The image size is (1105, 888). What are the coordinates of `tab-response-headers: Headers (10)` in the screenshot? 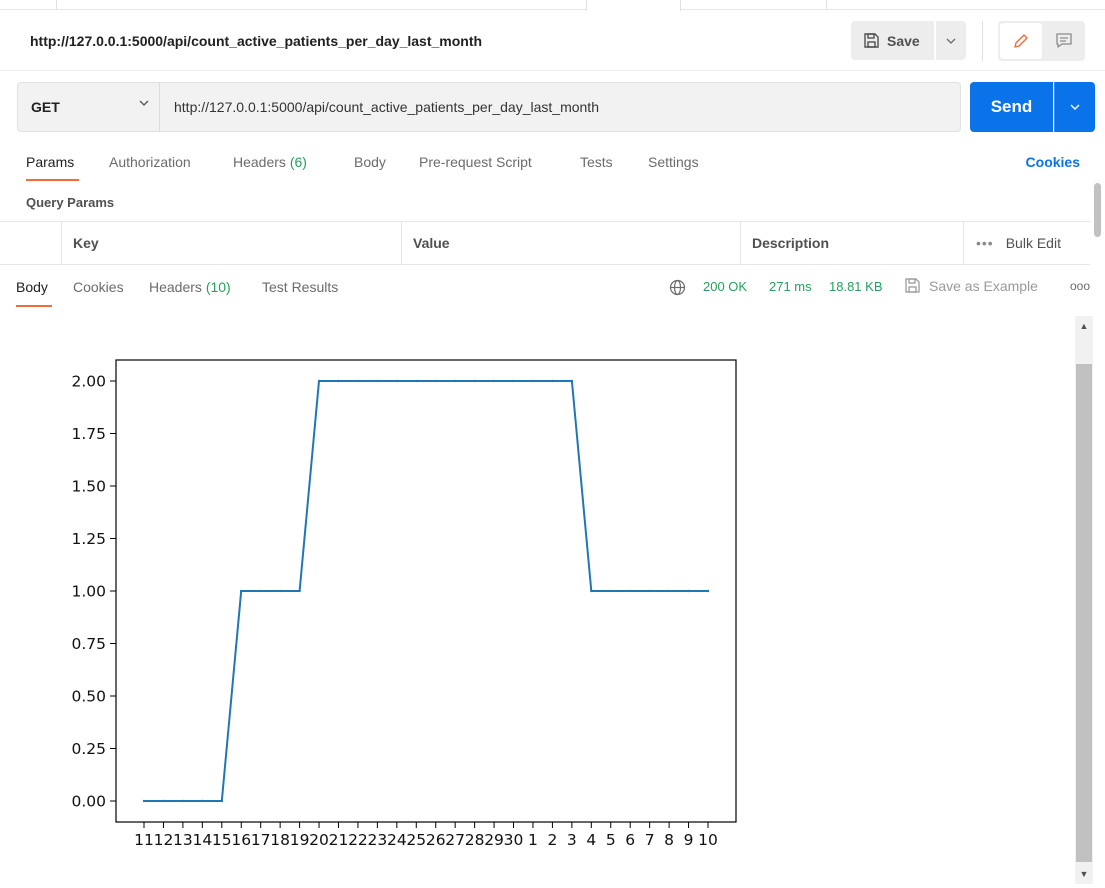 It's located at (190, 287).